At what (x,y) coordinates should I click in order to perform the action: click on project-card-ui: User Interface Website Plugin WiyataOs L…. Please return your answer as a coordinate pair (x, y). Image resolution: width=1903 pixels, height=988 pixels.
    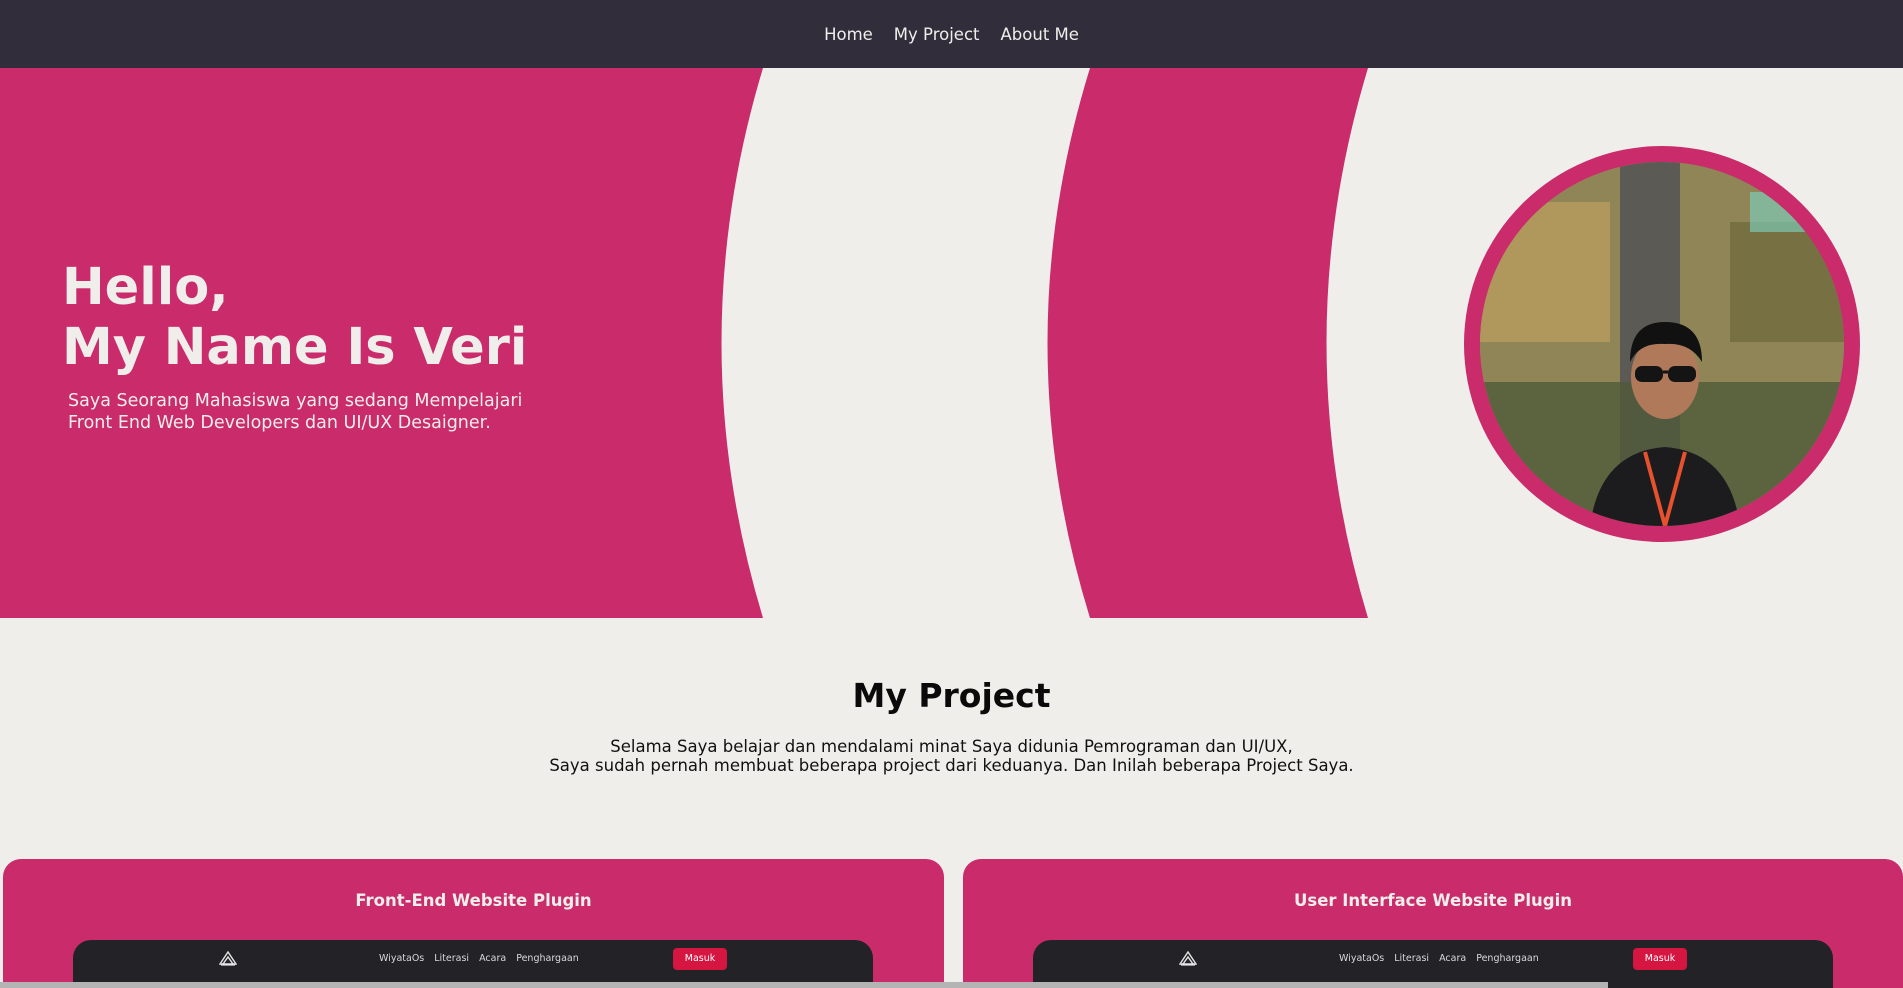
    Looking at the image, I should click on (1433, 923).